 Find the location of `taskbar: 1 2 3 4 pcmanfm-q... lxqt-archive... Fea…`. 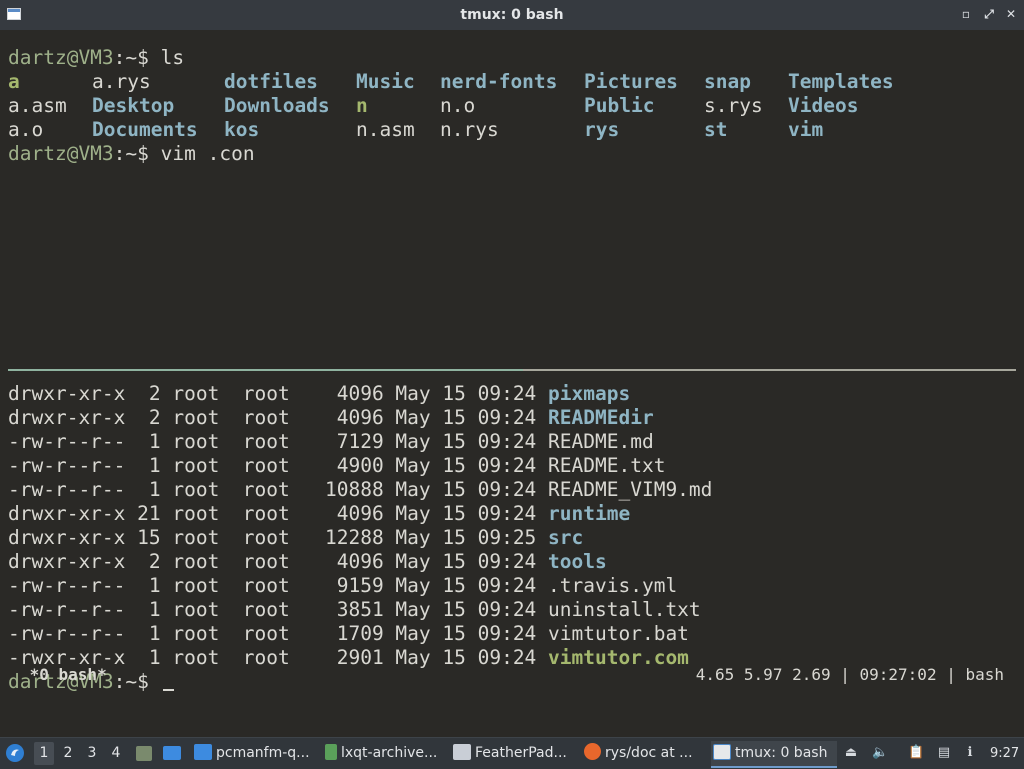

taskbar: 1 2 3 4 pcmanfm-q... lxqt-archive... Fea… is located at coordinates (512, 753).